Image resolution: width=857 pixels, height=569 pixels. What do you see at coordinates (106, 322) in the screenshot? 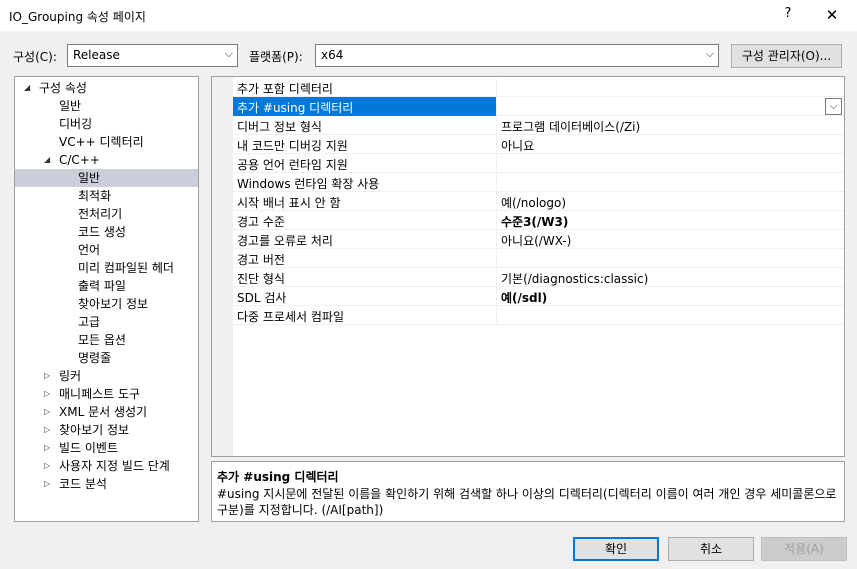
I see `tree-item: 고급` at bounding box center [106, 322].